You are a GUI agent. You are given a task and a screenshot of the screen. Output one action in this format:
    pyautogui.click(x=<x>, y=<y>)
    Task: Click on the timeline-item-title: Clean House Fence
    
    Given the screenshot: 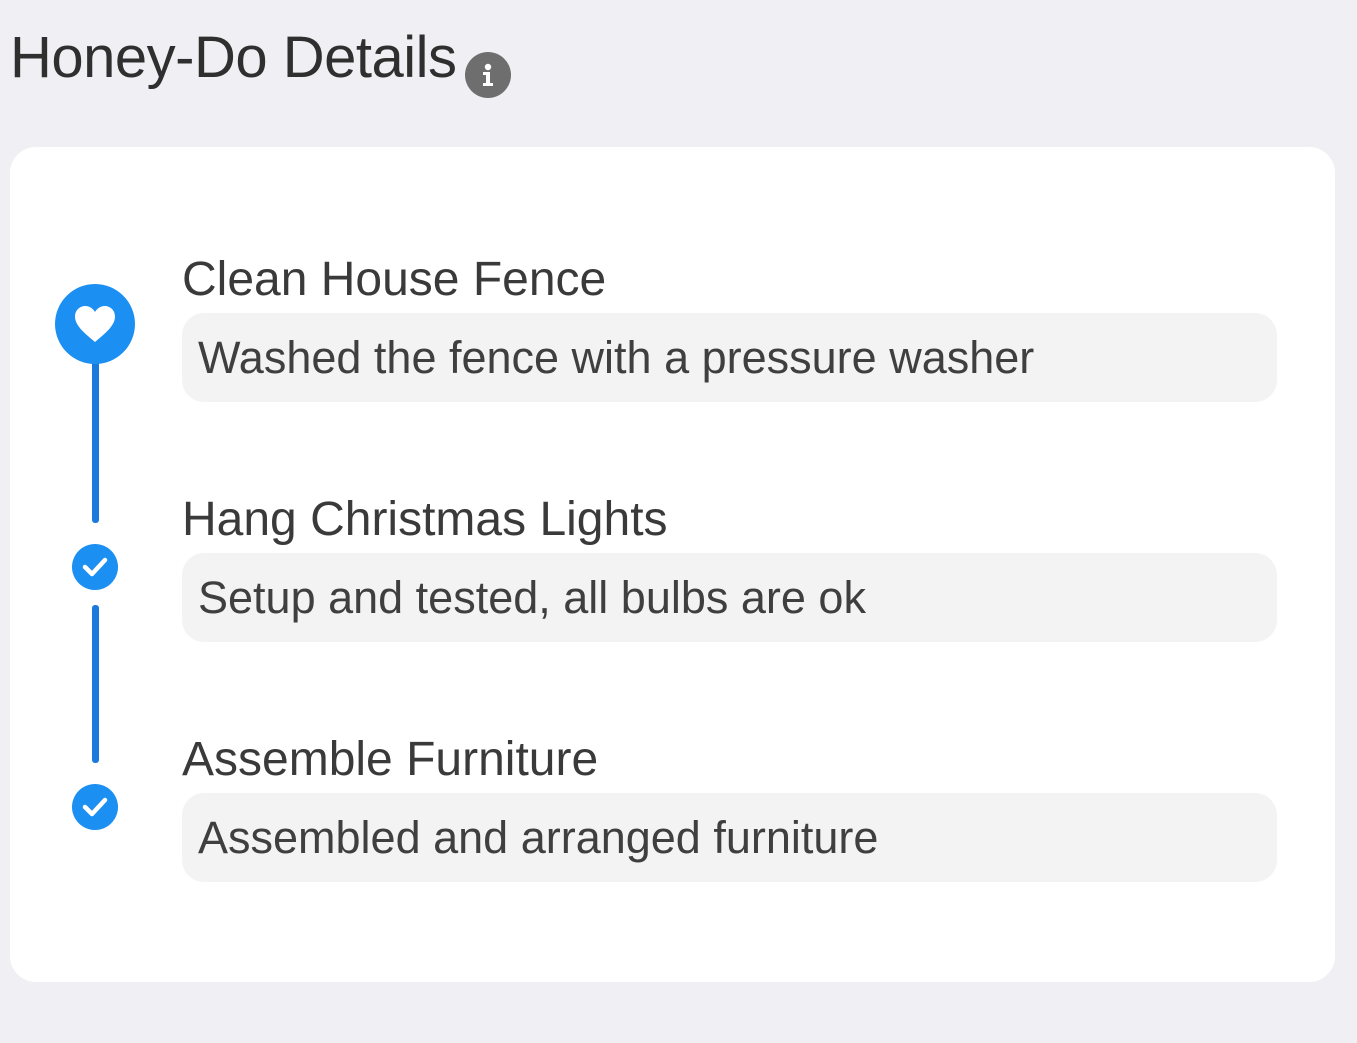 What is the action you would take?
    pyautogui.click(x=394, y=279)
    